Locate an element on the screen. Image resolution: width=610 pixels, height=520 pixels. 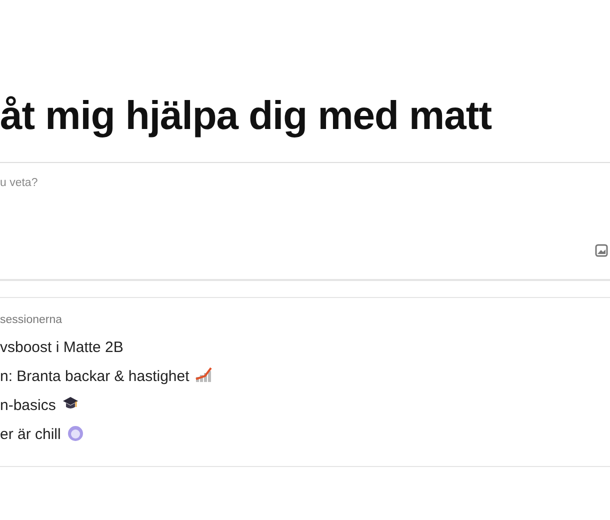
graduation-cap-icon is located at coordinates (70, 404).